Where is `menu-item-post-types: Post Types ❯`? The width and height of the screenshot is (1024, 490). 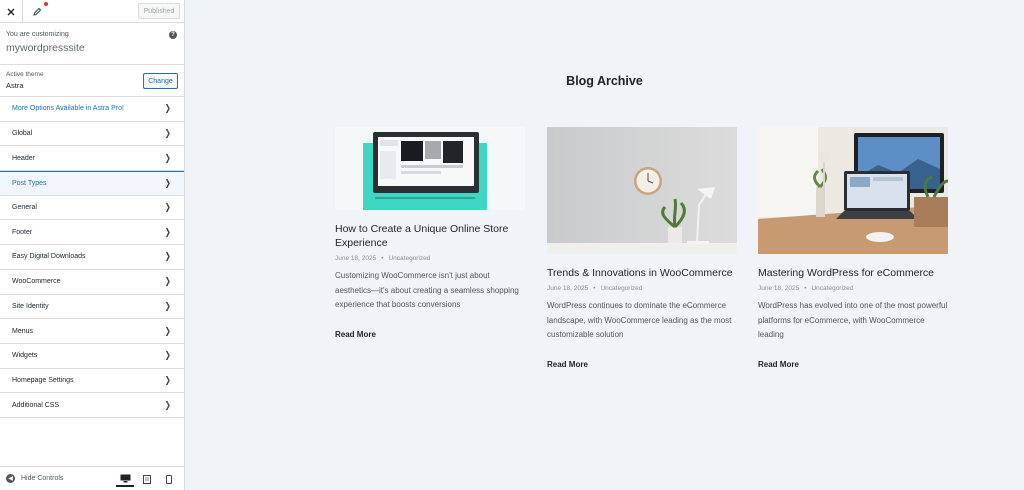 menu-item-post-types: Post Types ❯ is located at coordinates (92, 183).